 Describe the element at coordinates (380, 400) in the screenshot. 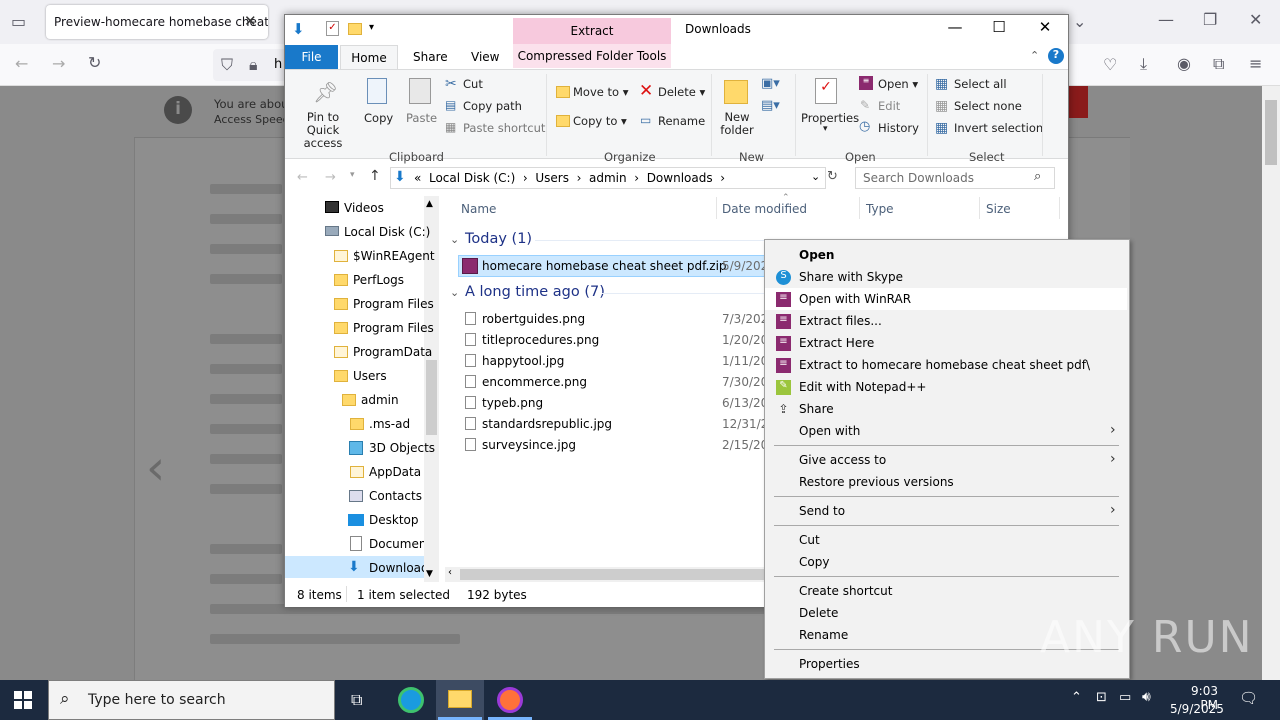

I see `nav-item-admin: admin` at that location.